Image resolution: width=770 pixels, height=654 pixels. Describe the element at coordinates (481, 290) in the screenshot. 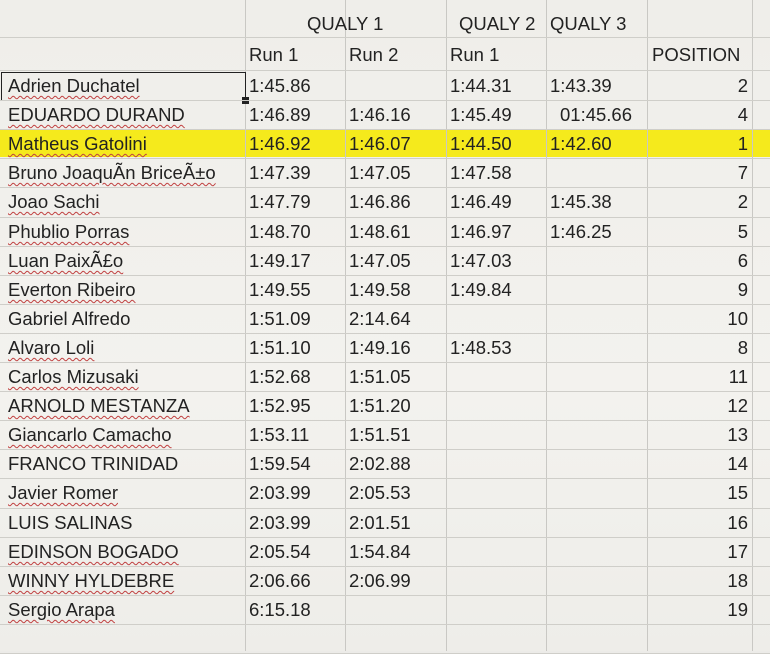

I see `cell-q2-run1: 1:49.84` at that location.